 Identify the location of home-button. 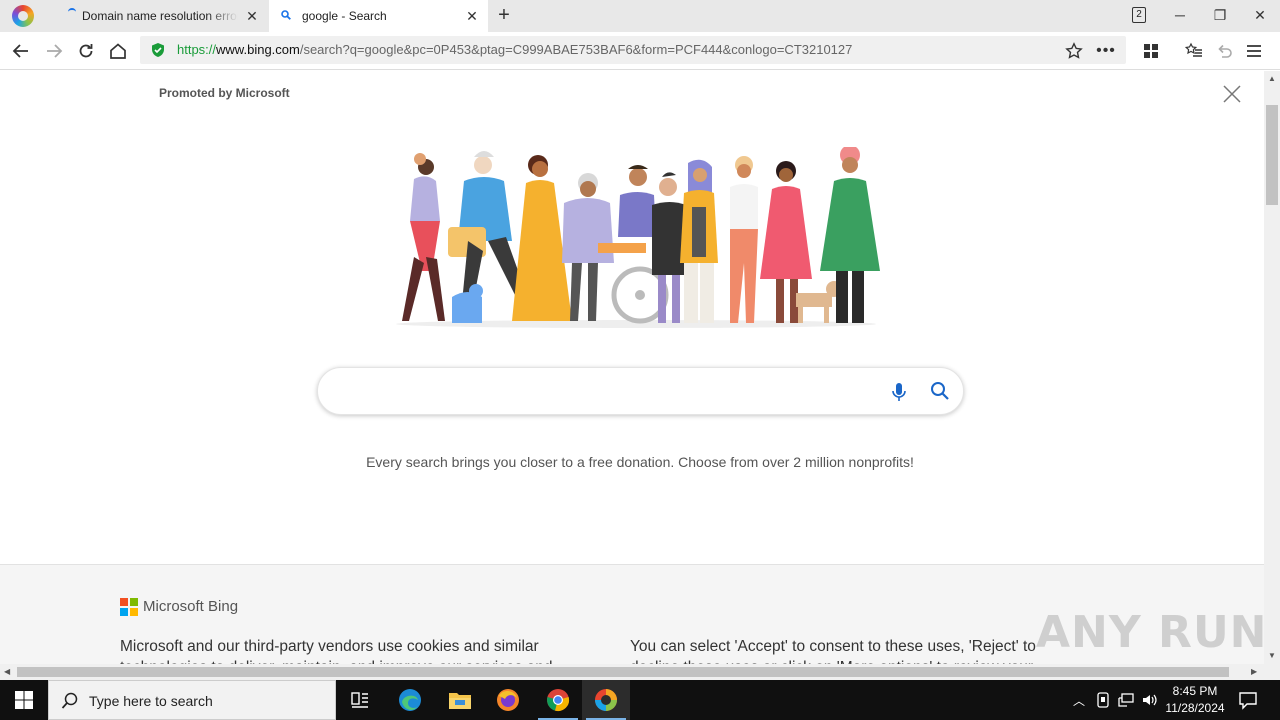
(118, 51).